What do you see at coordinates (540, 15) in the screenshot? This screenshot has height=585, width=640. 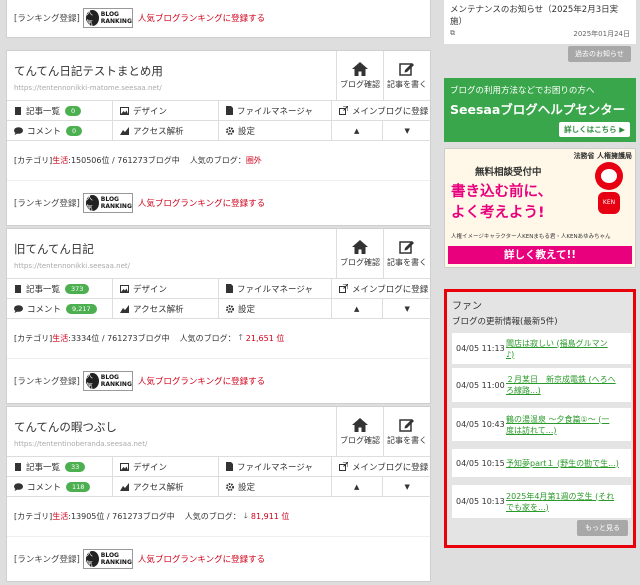 I see `notice-link: メンテナンスのお知らせ（2025年2月3日実施）` at bounding box center [540, 15].